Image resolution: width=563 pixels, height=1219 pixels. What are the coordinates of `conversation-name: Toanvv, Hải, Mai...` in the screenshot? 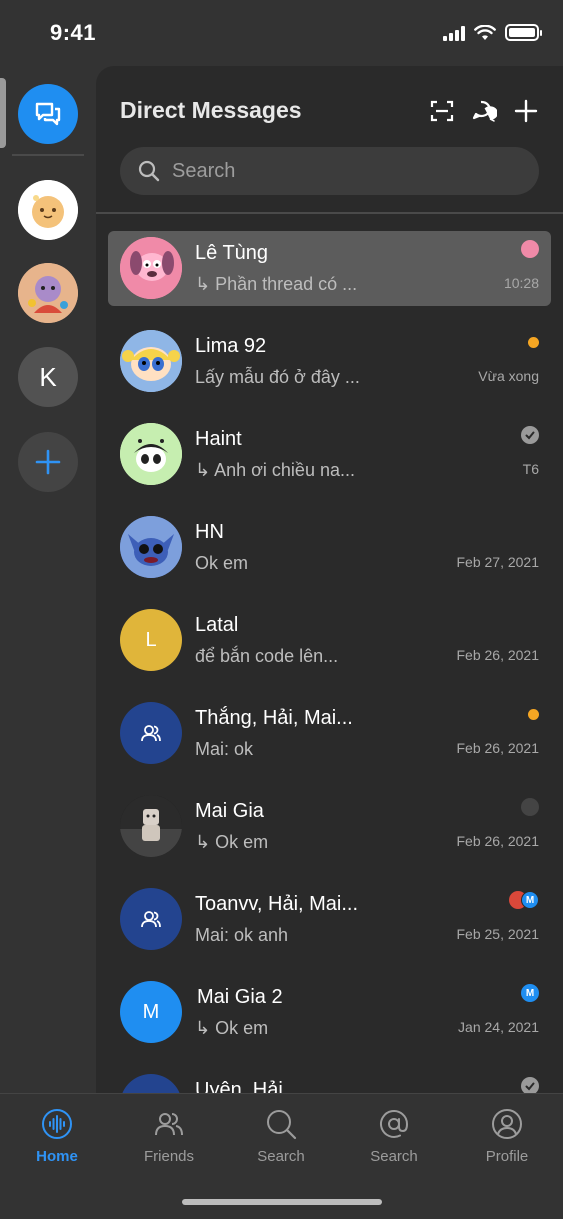 It's located at (277, 904).